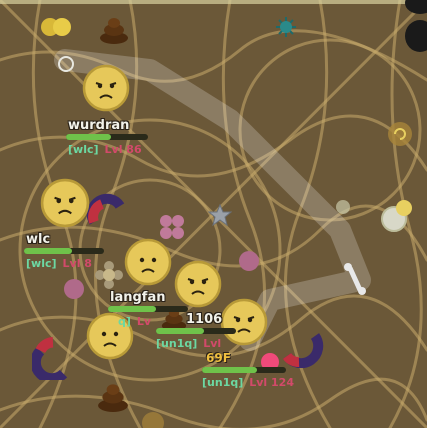  What do you see at coordinates (218, 358) in the screenshot?
I see `player-name: 69F` at bounding box center [218, 358].